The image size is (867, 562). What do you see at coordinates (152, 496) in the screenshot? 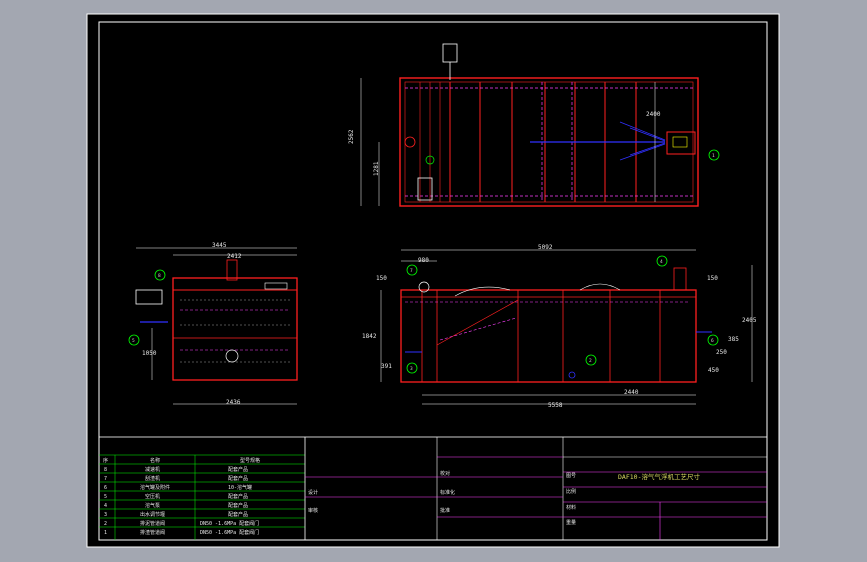
I see `parts-row-name: 空压机` at bounding box center [152, 496].